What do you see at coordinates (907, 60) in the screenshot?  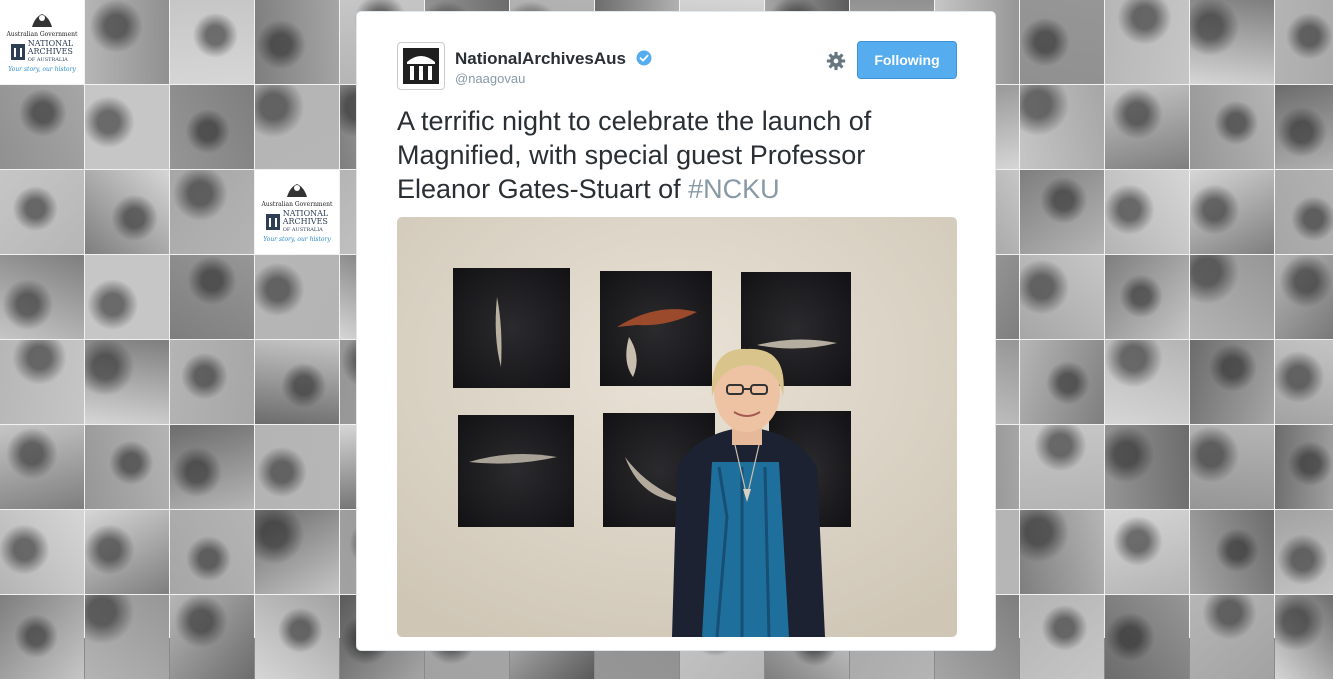 I see `following-button: Following` at bounding box center [907, 60].